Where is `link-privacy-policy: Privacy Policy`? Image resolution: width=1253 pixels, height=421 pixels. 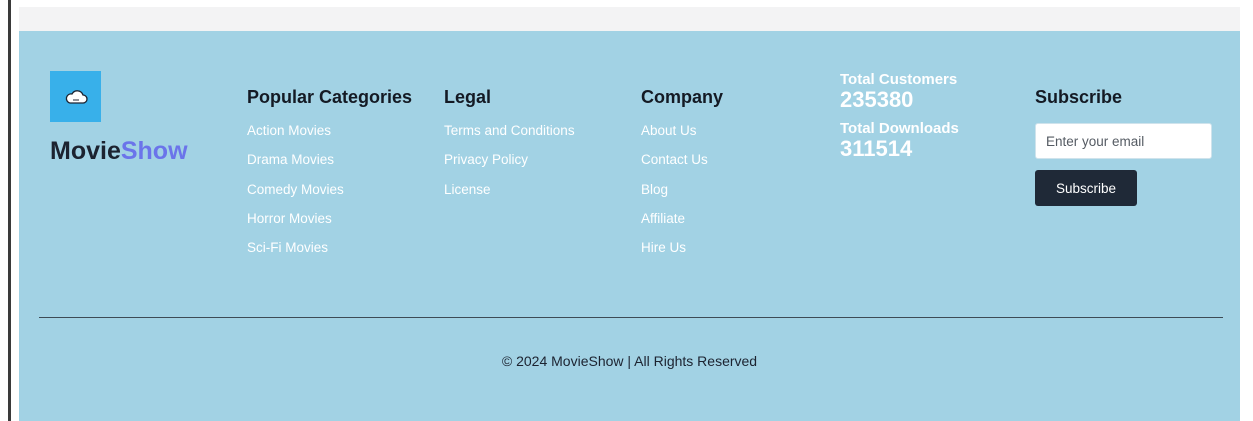
link-privacy-policy: Privacy Policy is located at coordinates (509, 159).